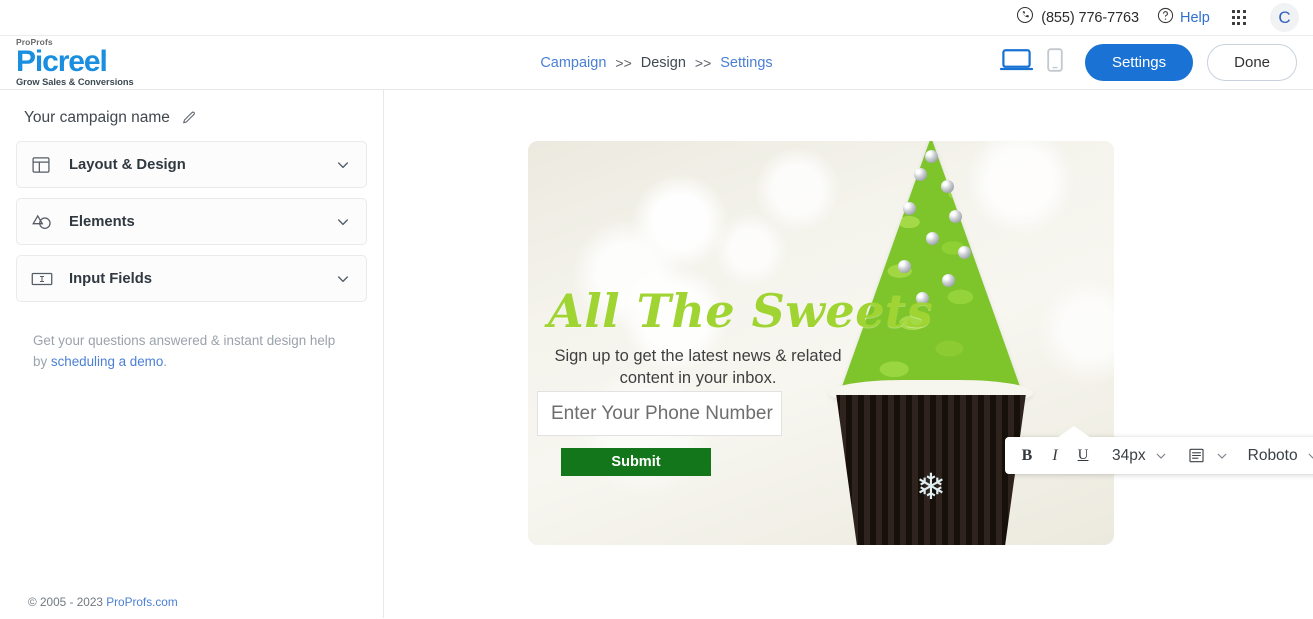  What do you see at coordinates (1252, 62) in the screenshot?
I see `done-button: Done` at bounding box center [1252, 62].